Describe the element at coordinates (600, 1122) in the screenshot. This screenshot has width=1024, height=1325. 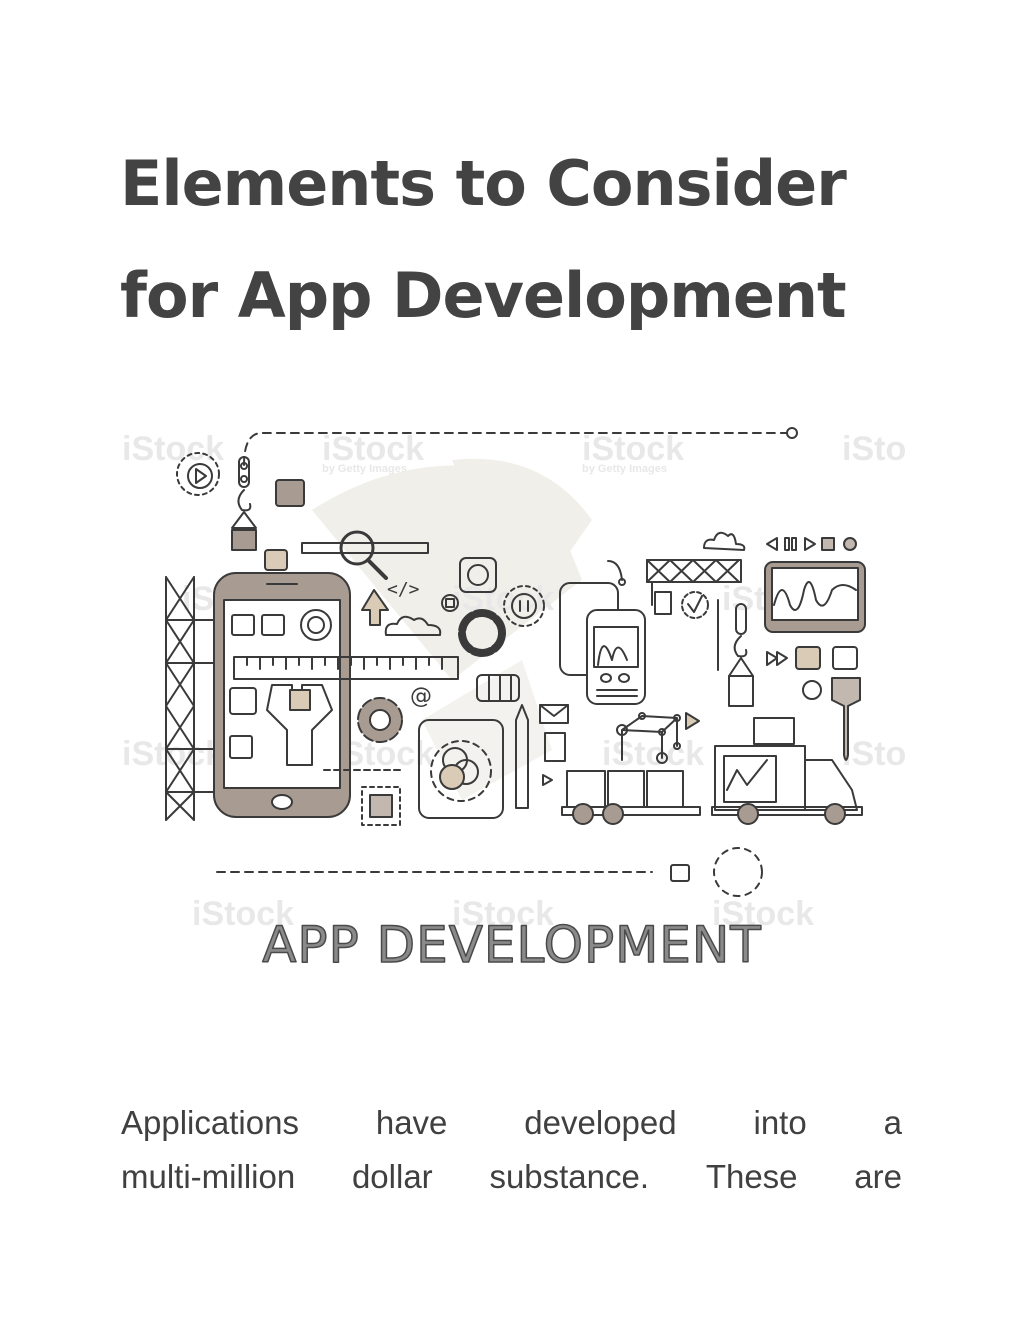
I see `word: developed` at that location.